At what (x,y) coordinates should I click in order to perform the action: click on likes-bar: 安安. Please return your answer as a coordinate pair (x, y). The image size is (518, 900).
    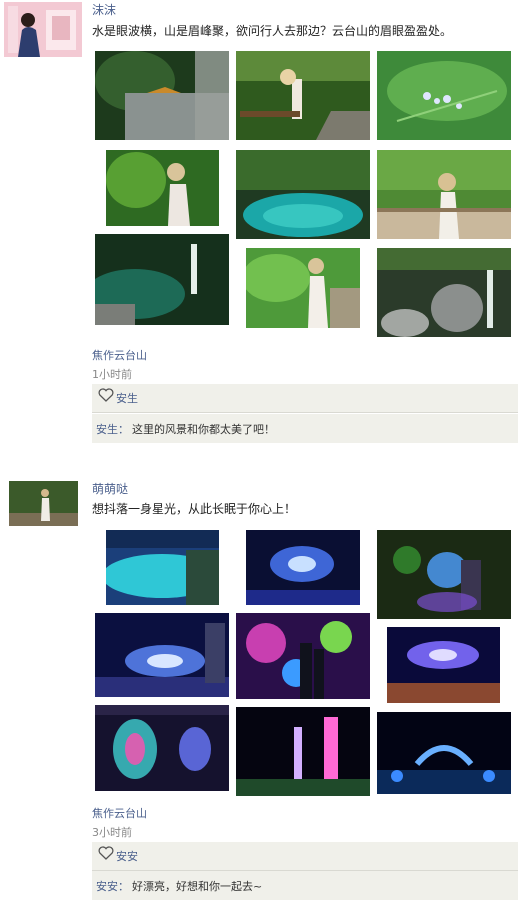
    Looking at the image, I should click on (305, 856).